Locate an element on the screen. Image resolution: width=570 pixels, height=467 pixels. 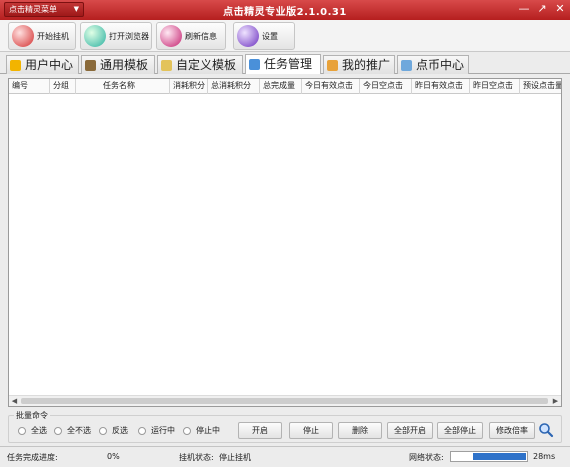
promotion-icon is located at coordinates (332, 65).